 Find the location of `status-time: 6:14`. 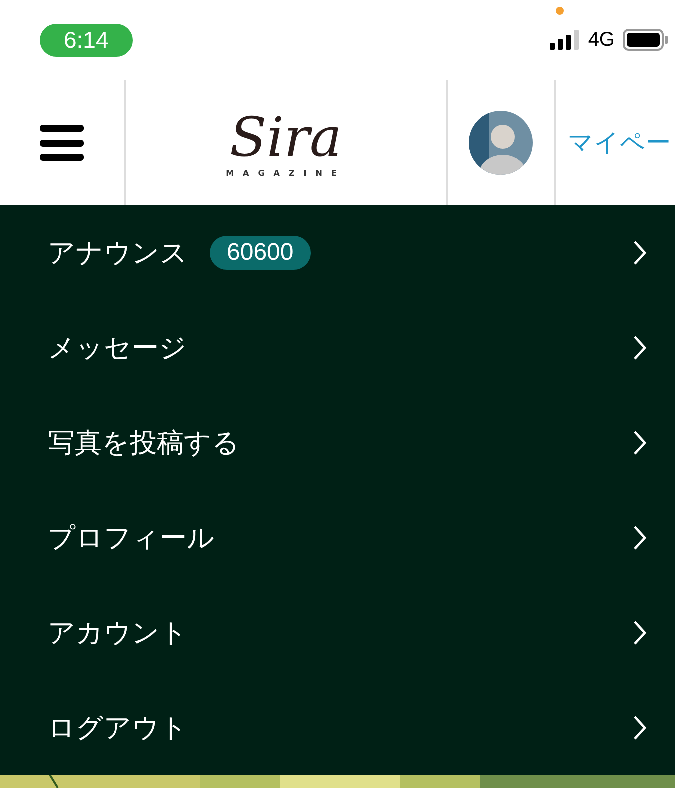

status-time: 6:14 is located at coordinates (86, 40).